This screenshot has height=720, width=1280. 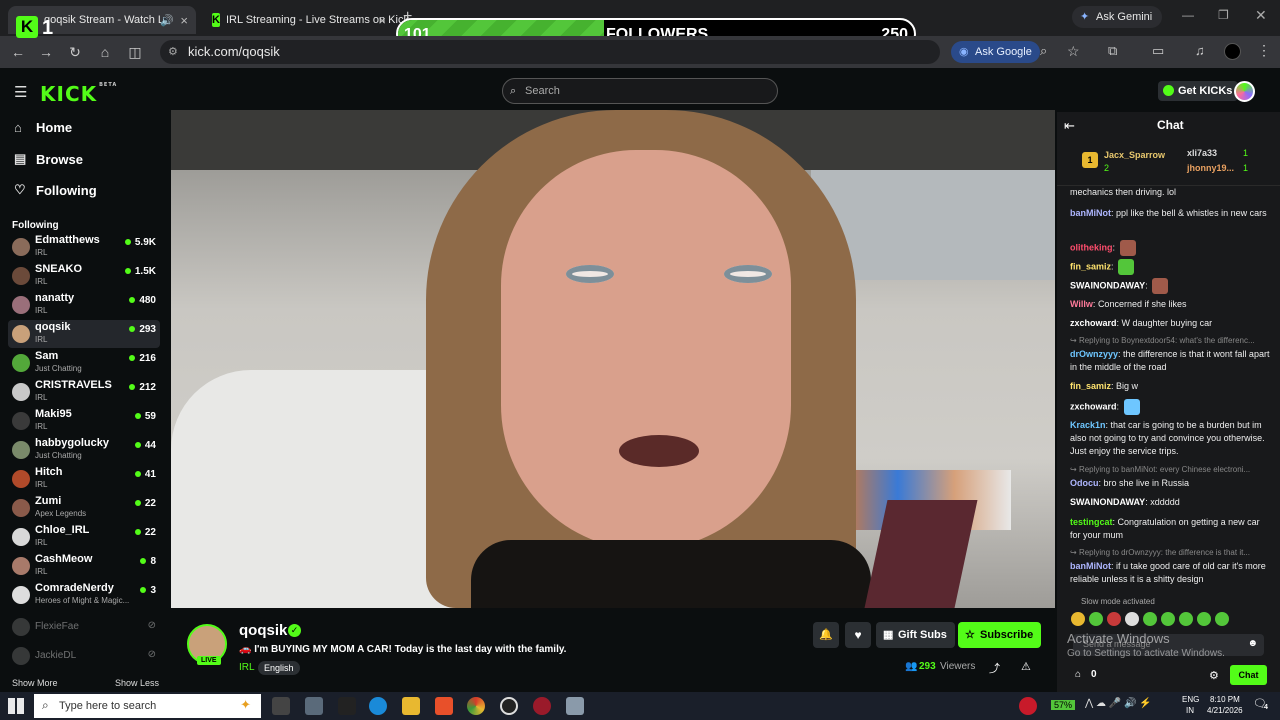 I want to click on tray-icons: ⋀ ☁ 🎤 🔊 ⚡, so click(x=1118, y=703).